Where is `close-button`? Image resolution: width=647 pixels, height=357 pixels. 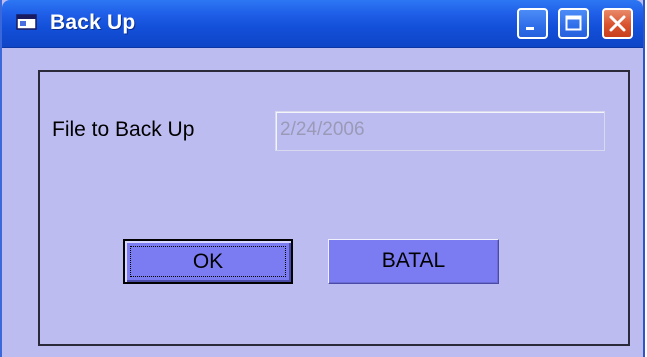 close-button is located at coordinates (617, 23).